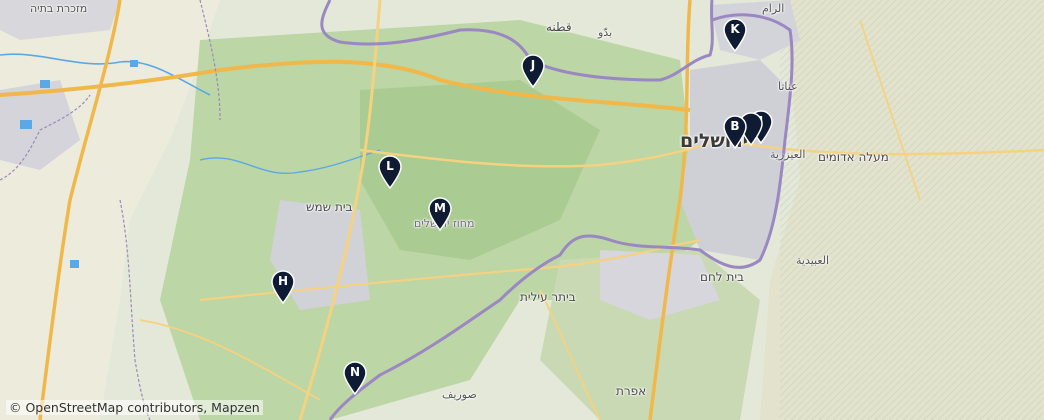 The width and height of the screenshot is (1044, 420). I want to click on place-label-beit-shemesh: בית שמש, so click(329, 207).